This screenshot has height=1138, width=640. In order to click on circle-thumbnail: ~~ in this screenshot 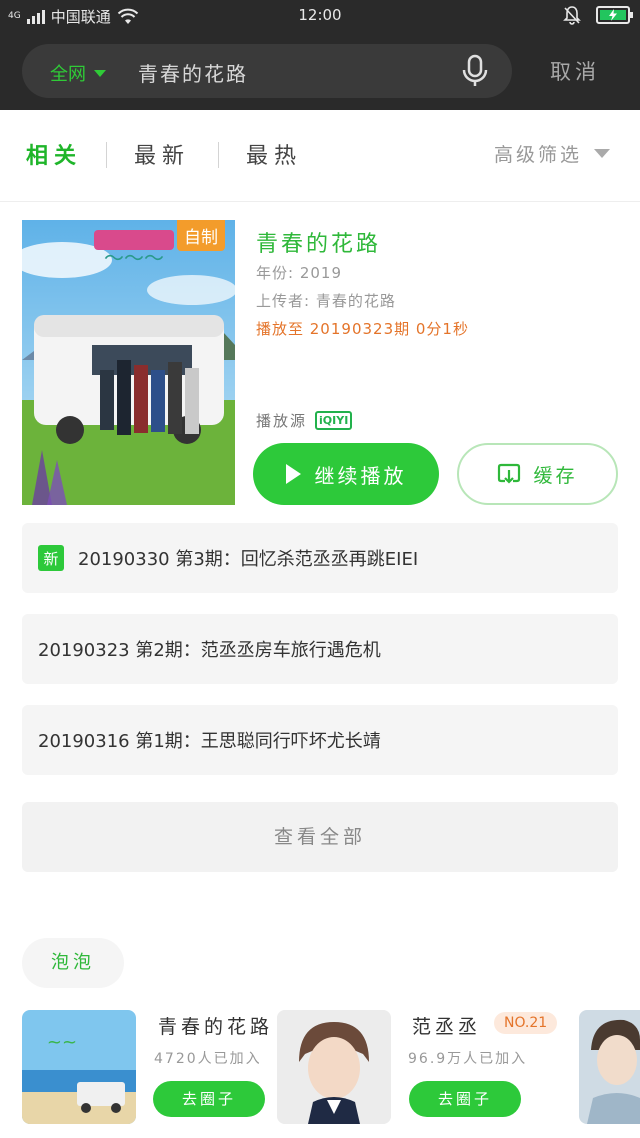, I will do `click(79, 1067)`.